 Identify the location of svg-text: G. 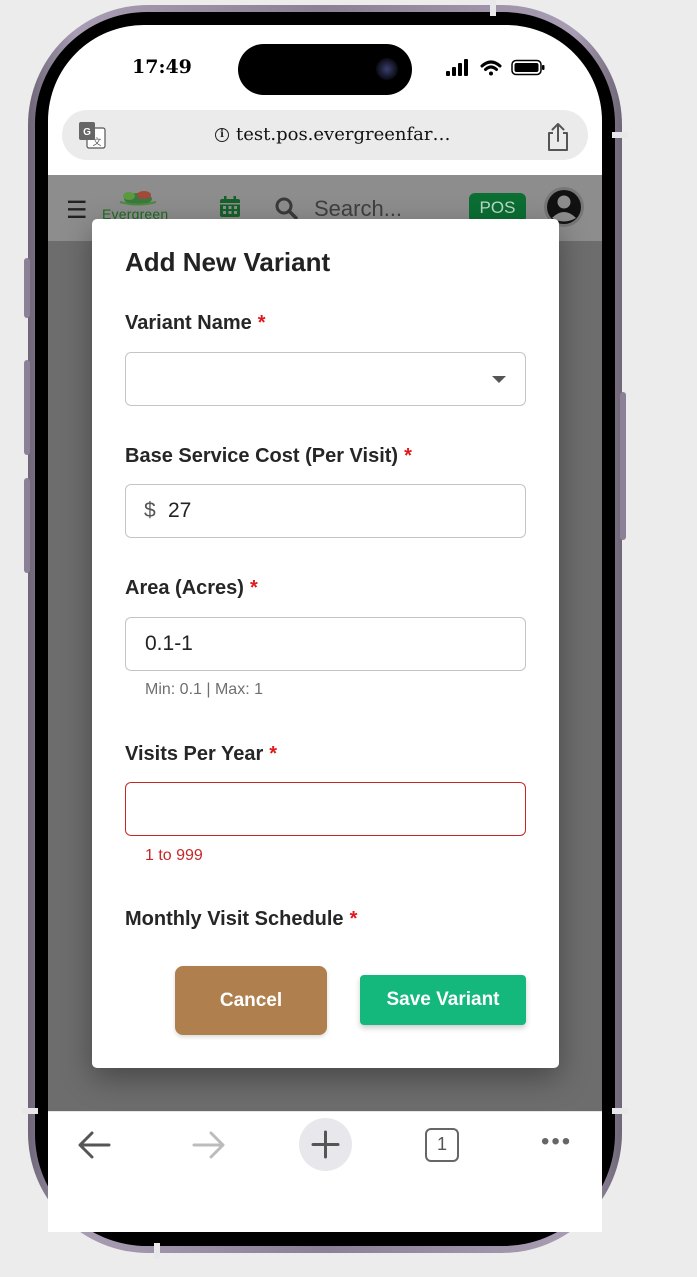
(87, 132).